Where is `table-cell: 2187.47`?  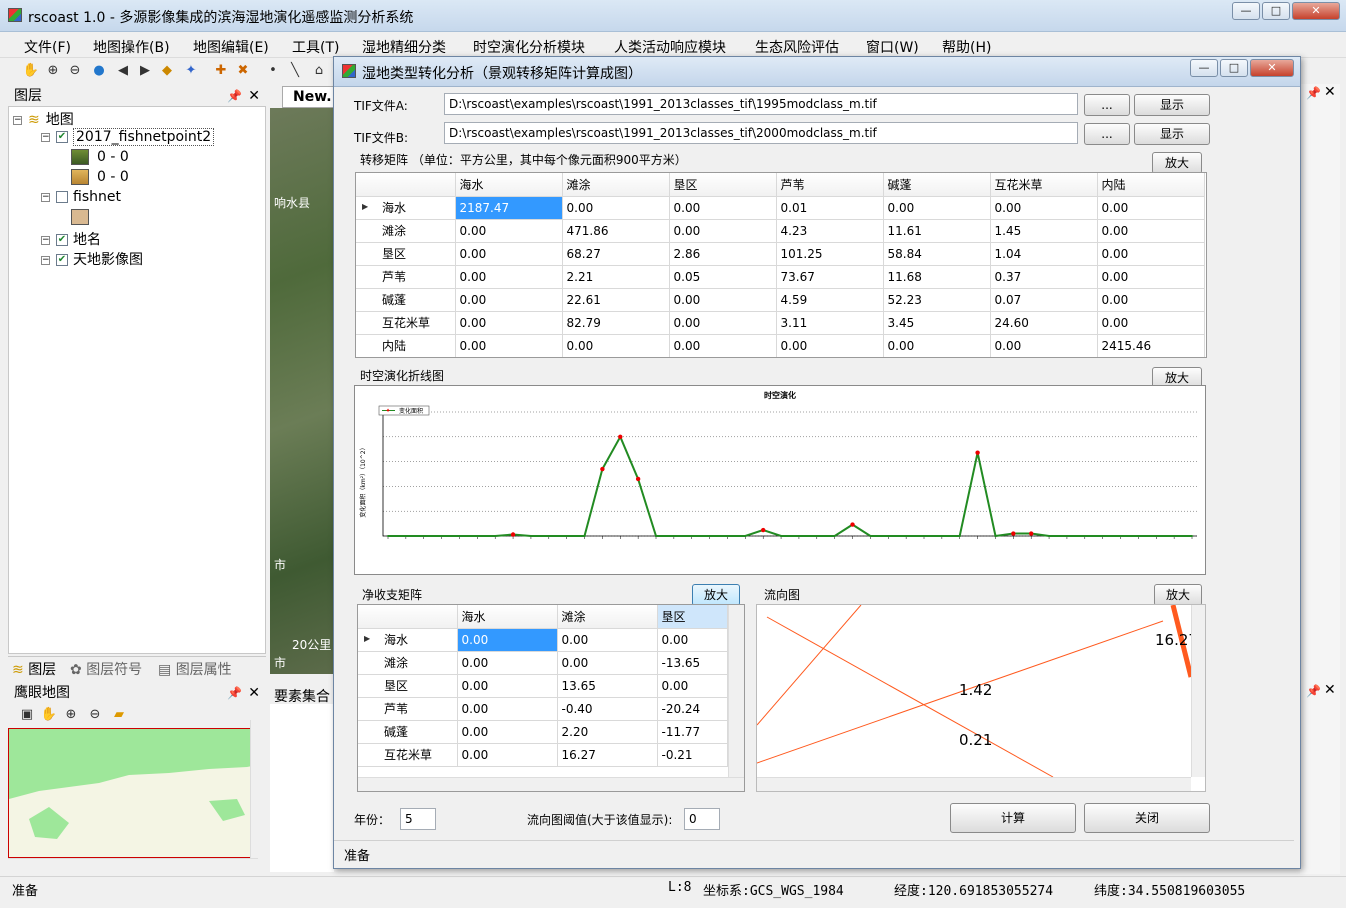
table-cell: 2187.47 is located at coordinates (509, 208).